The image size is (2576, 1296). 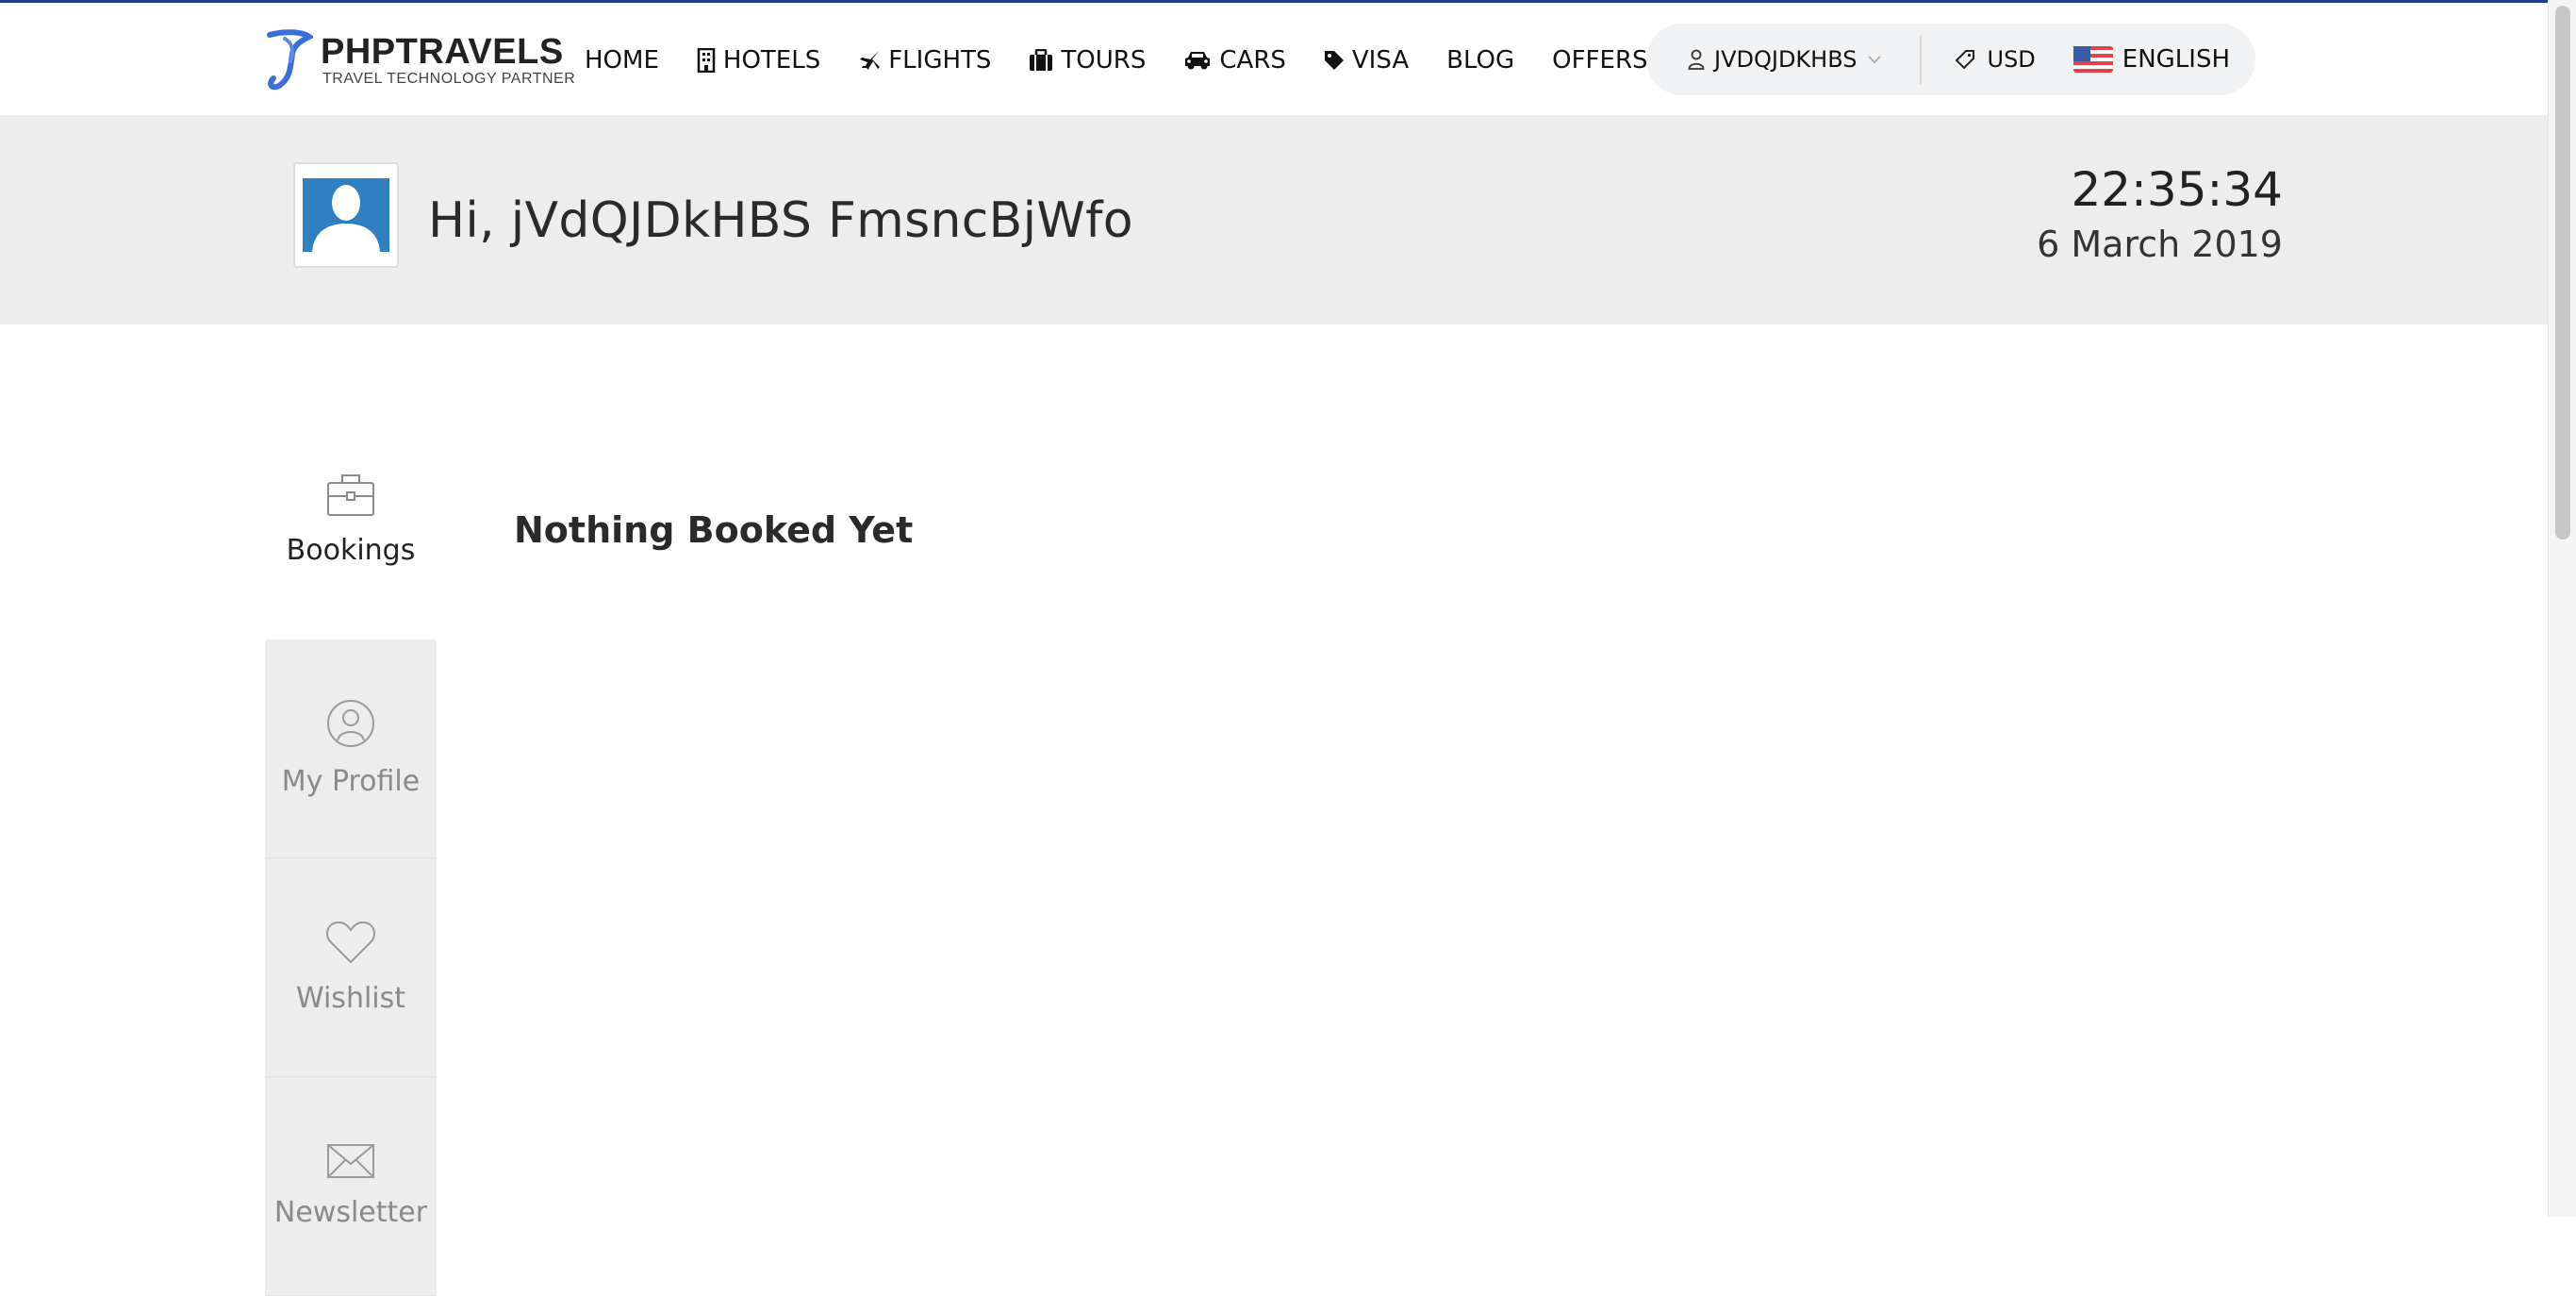 I want to click on user-icon, so click(x=1696, y=59).